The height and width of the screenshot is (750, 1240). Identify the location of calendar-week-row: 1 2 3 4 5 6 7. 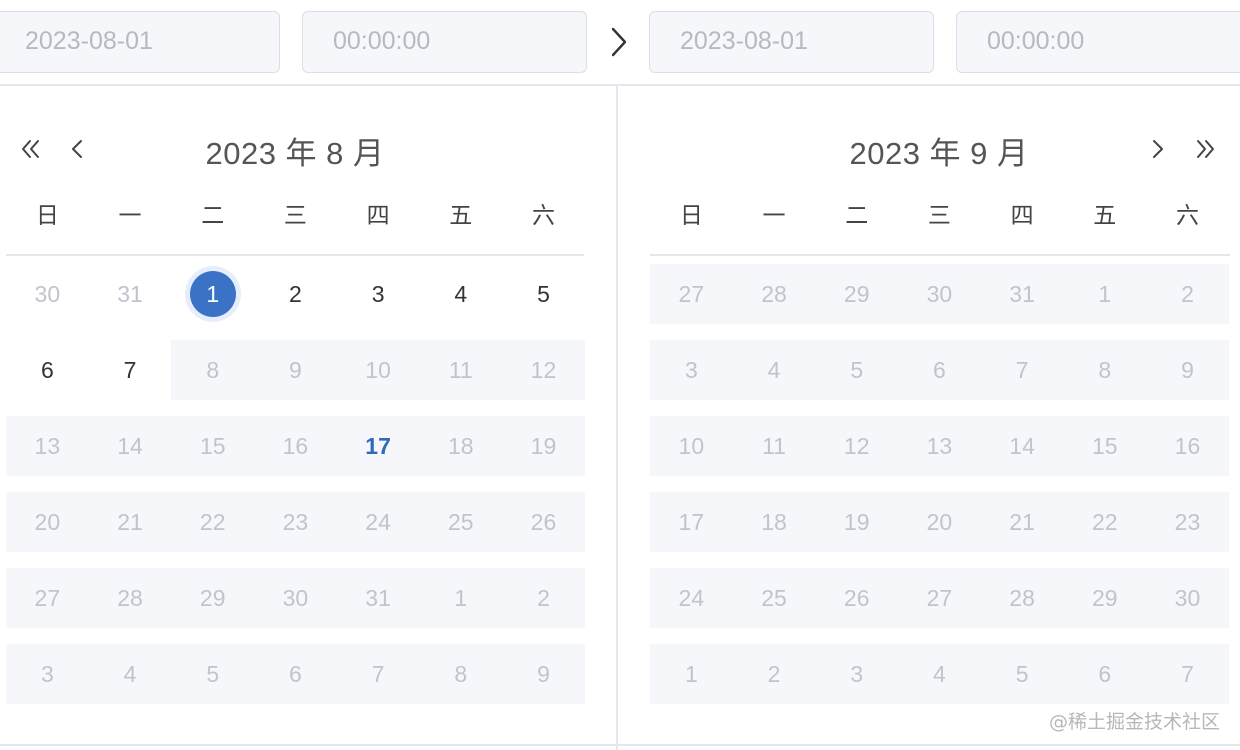
(939, 674).